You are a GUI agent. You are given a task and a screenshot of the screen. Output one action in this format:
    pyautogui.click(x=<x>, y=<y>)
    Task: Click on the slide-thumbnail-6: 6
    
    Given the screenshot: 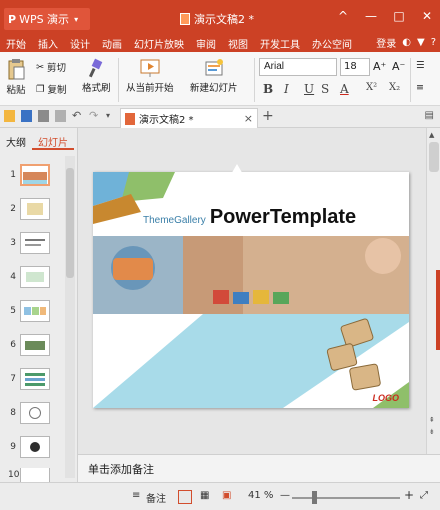 What is the action you would take?
    pyautogui.click(x=29, y=345)
    